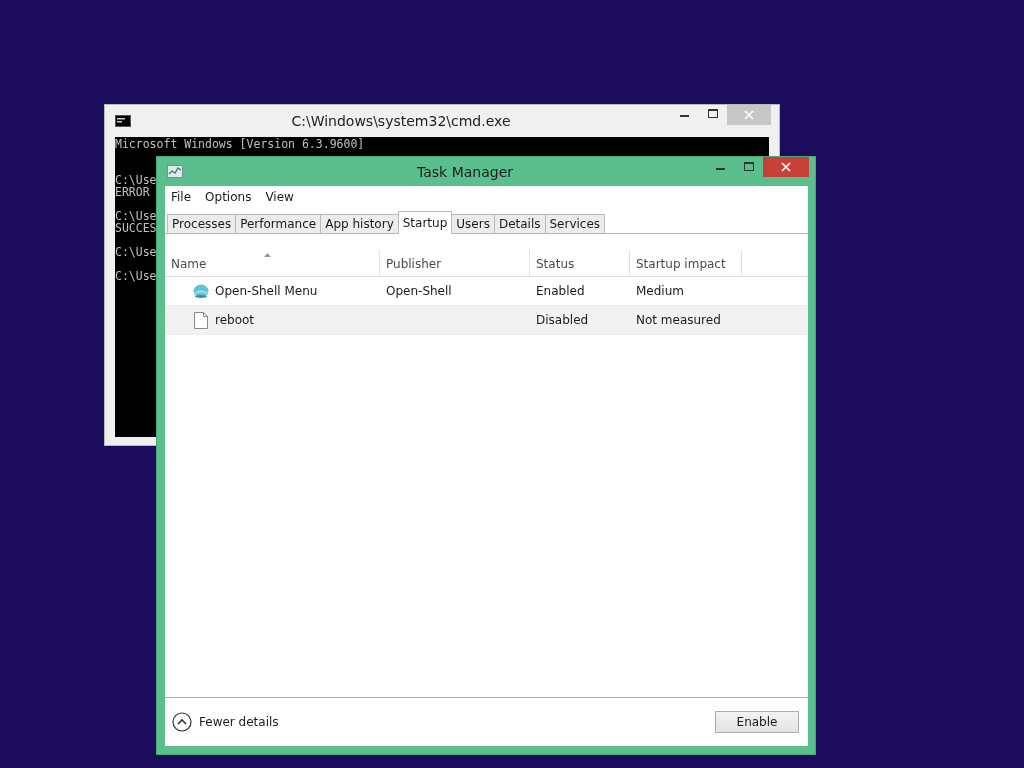 Image resolution: width=1024 pixels, height=768 pixels. Describe the element at coordinates (757, 722) in the screenshot. I see `enable-button: Enable` at that location.